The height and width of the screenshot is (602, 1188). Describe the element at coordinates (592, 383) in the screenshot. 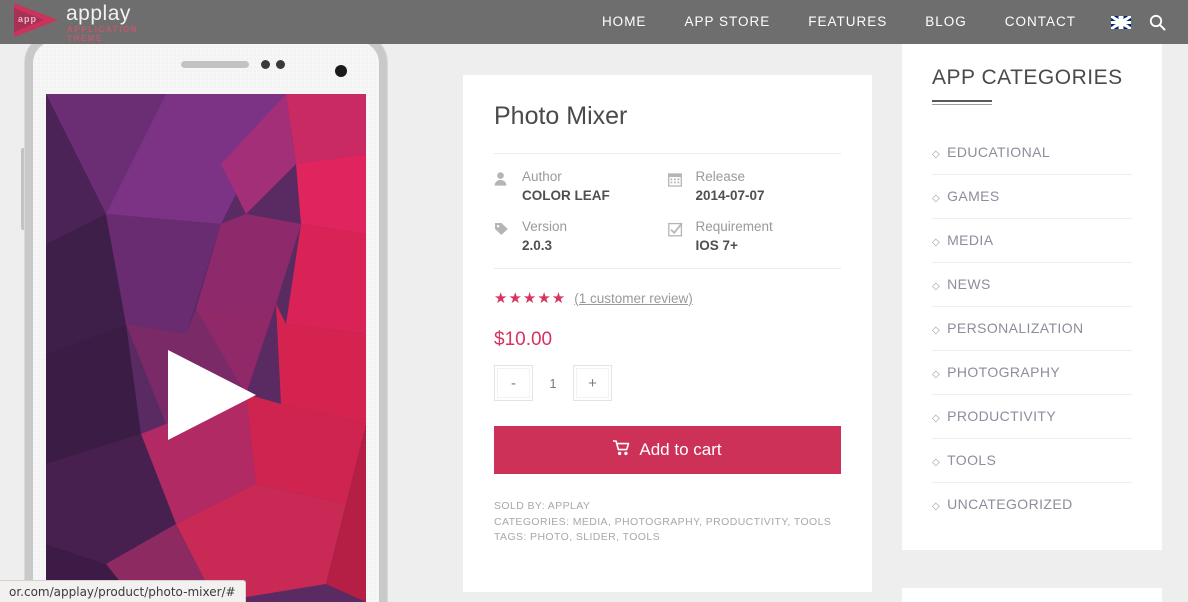

I see `quantity-increment-button: +` at that location.